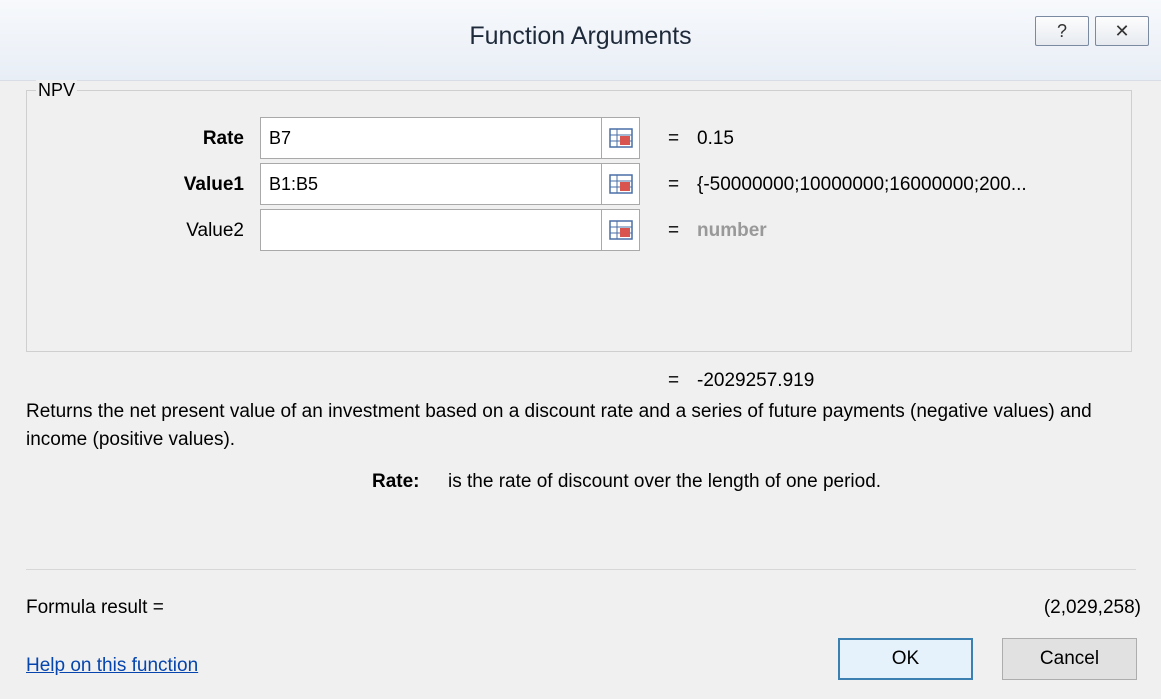 This screenshot has height=699, width=1161. I want to click on title-bar: Function Arguments ? ✕, so click(580, 40).